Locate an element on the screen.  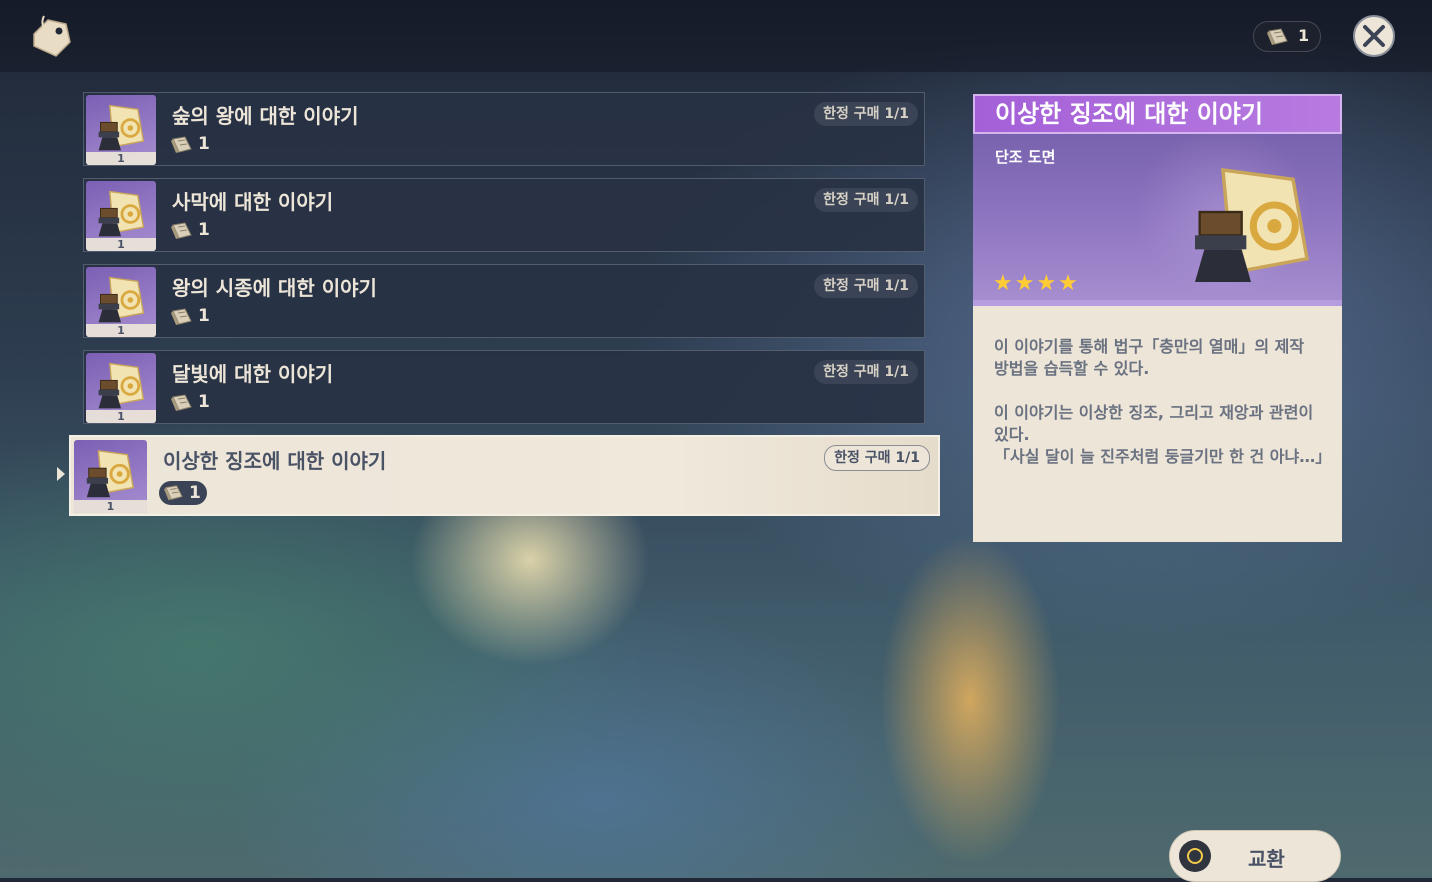
item-name: 이상한 징조에 대한 이야기 is located at coordinates (275, 461).